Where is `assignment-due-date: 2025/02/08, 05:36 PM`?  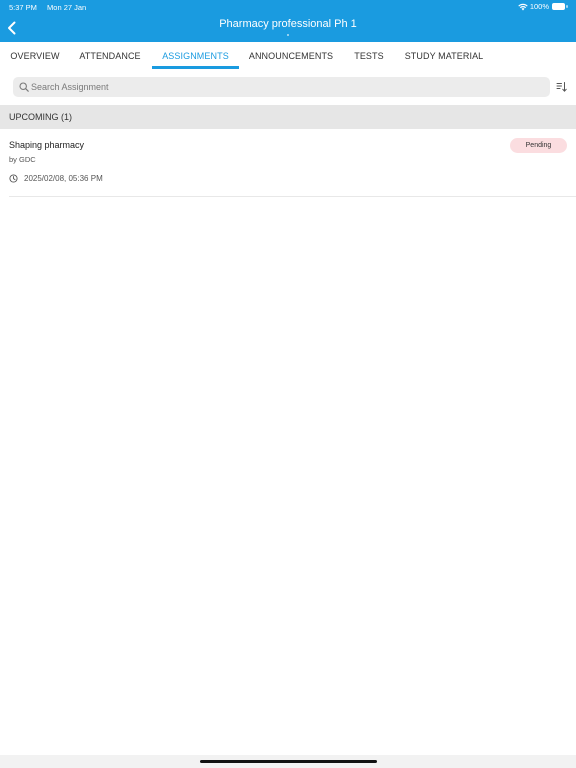 assignment-due-date: 2025/02/08, 05:36 PM is located at coordinates (63, 178).